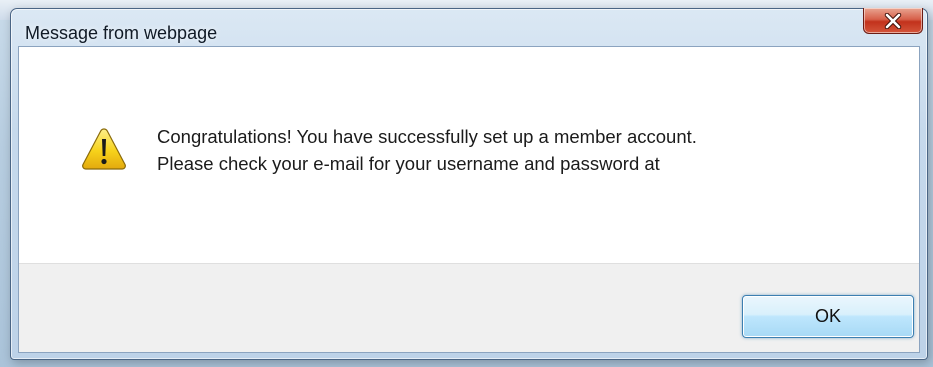  I want to click on warning-icon, so click(104, 149).